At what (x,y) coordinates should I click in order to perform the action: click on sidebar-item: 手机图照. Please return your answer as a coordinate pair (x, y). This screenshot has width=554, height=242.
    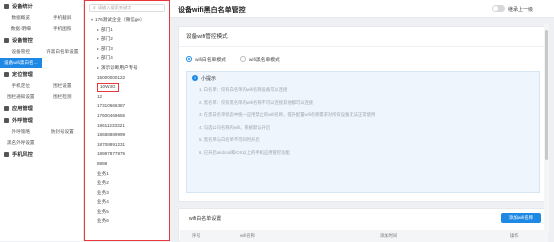
    Looking at the image, I should click on (63, 29).